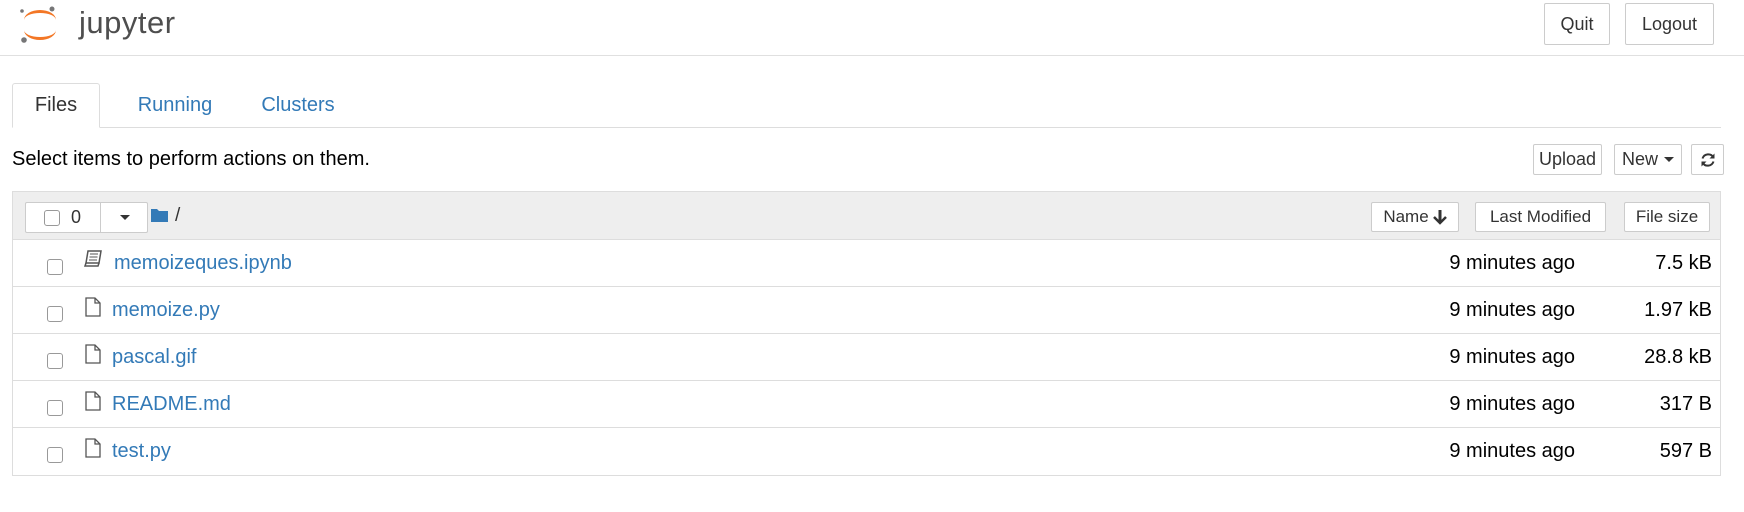 Image resolution: width=1744 pixels, height=512 pixels. Describe the element at coordinates (866, 451) in the screenshot. I see `file-row: test.py 9 minutes ago 597 B` at that location.